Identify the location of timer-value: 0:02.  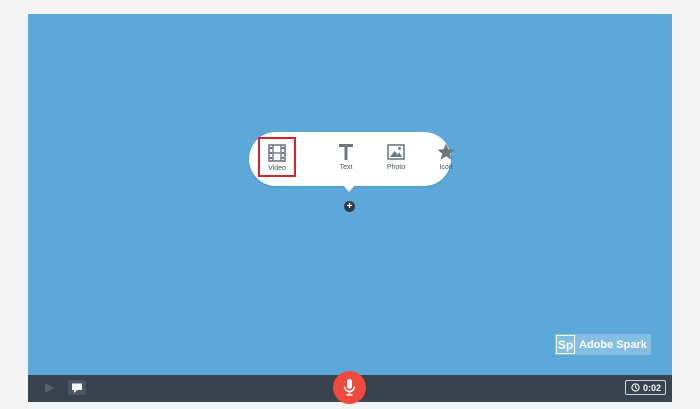
(651, 387).